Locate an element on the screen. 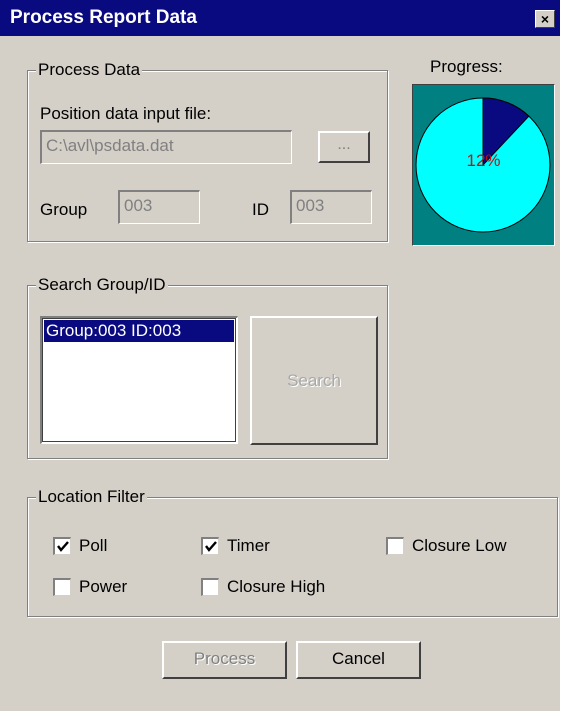 The width and height of the screenshot is (571, 711). process-button: Process is located at coordinates (224, 660).